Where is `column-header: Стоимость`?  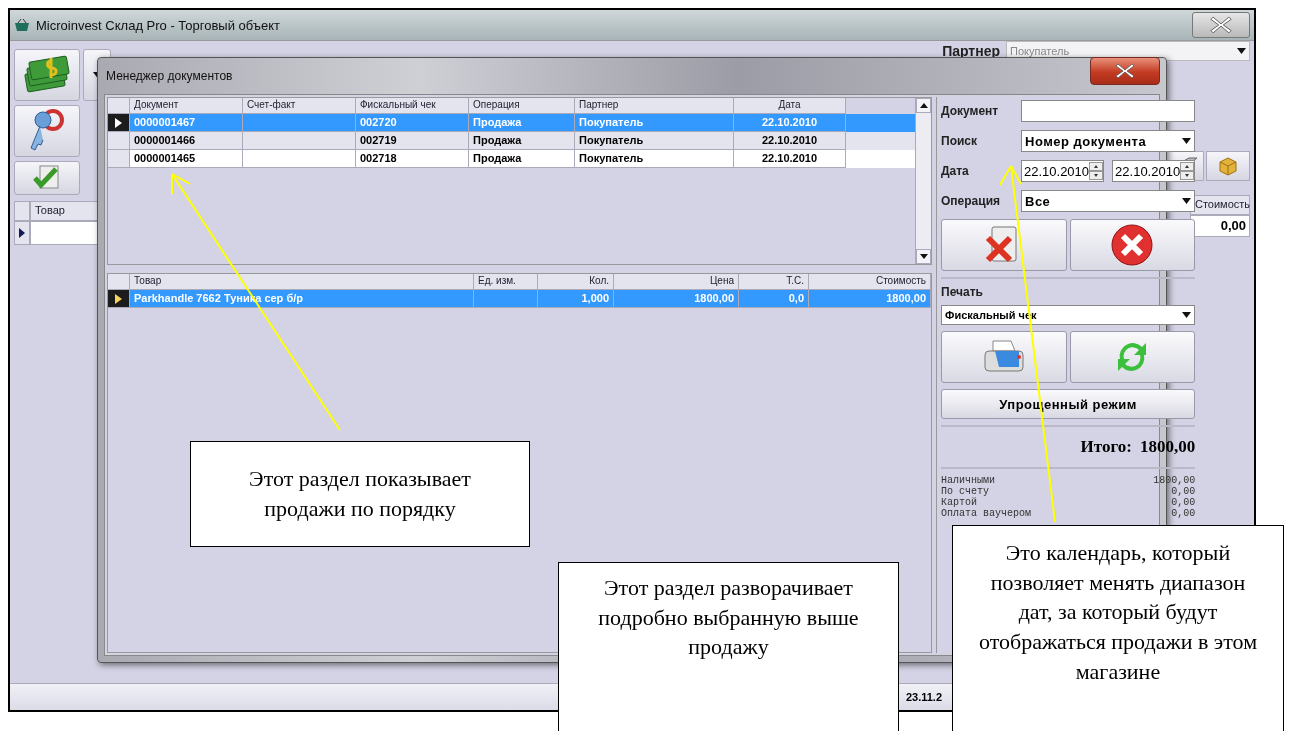 column-header: Стоимость is located at coordinates (1220, 205).